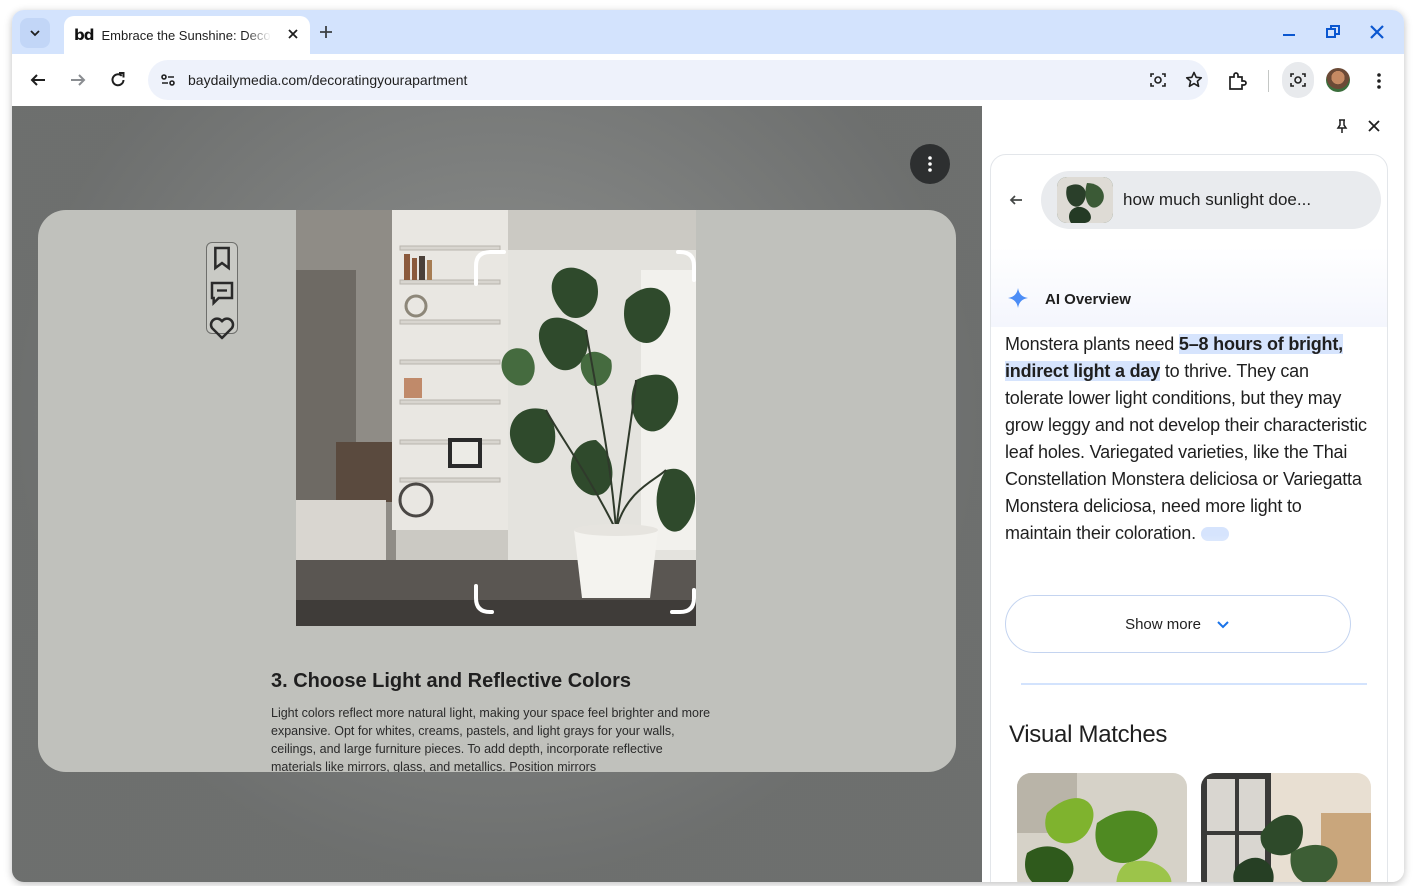 This screenshot has height=886, width=1414. What do you see at coordinates (1194, 80) in the screenshot?
I see `star-icon` at bounding box center [1194, 80].